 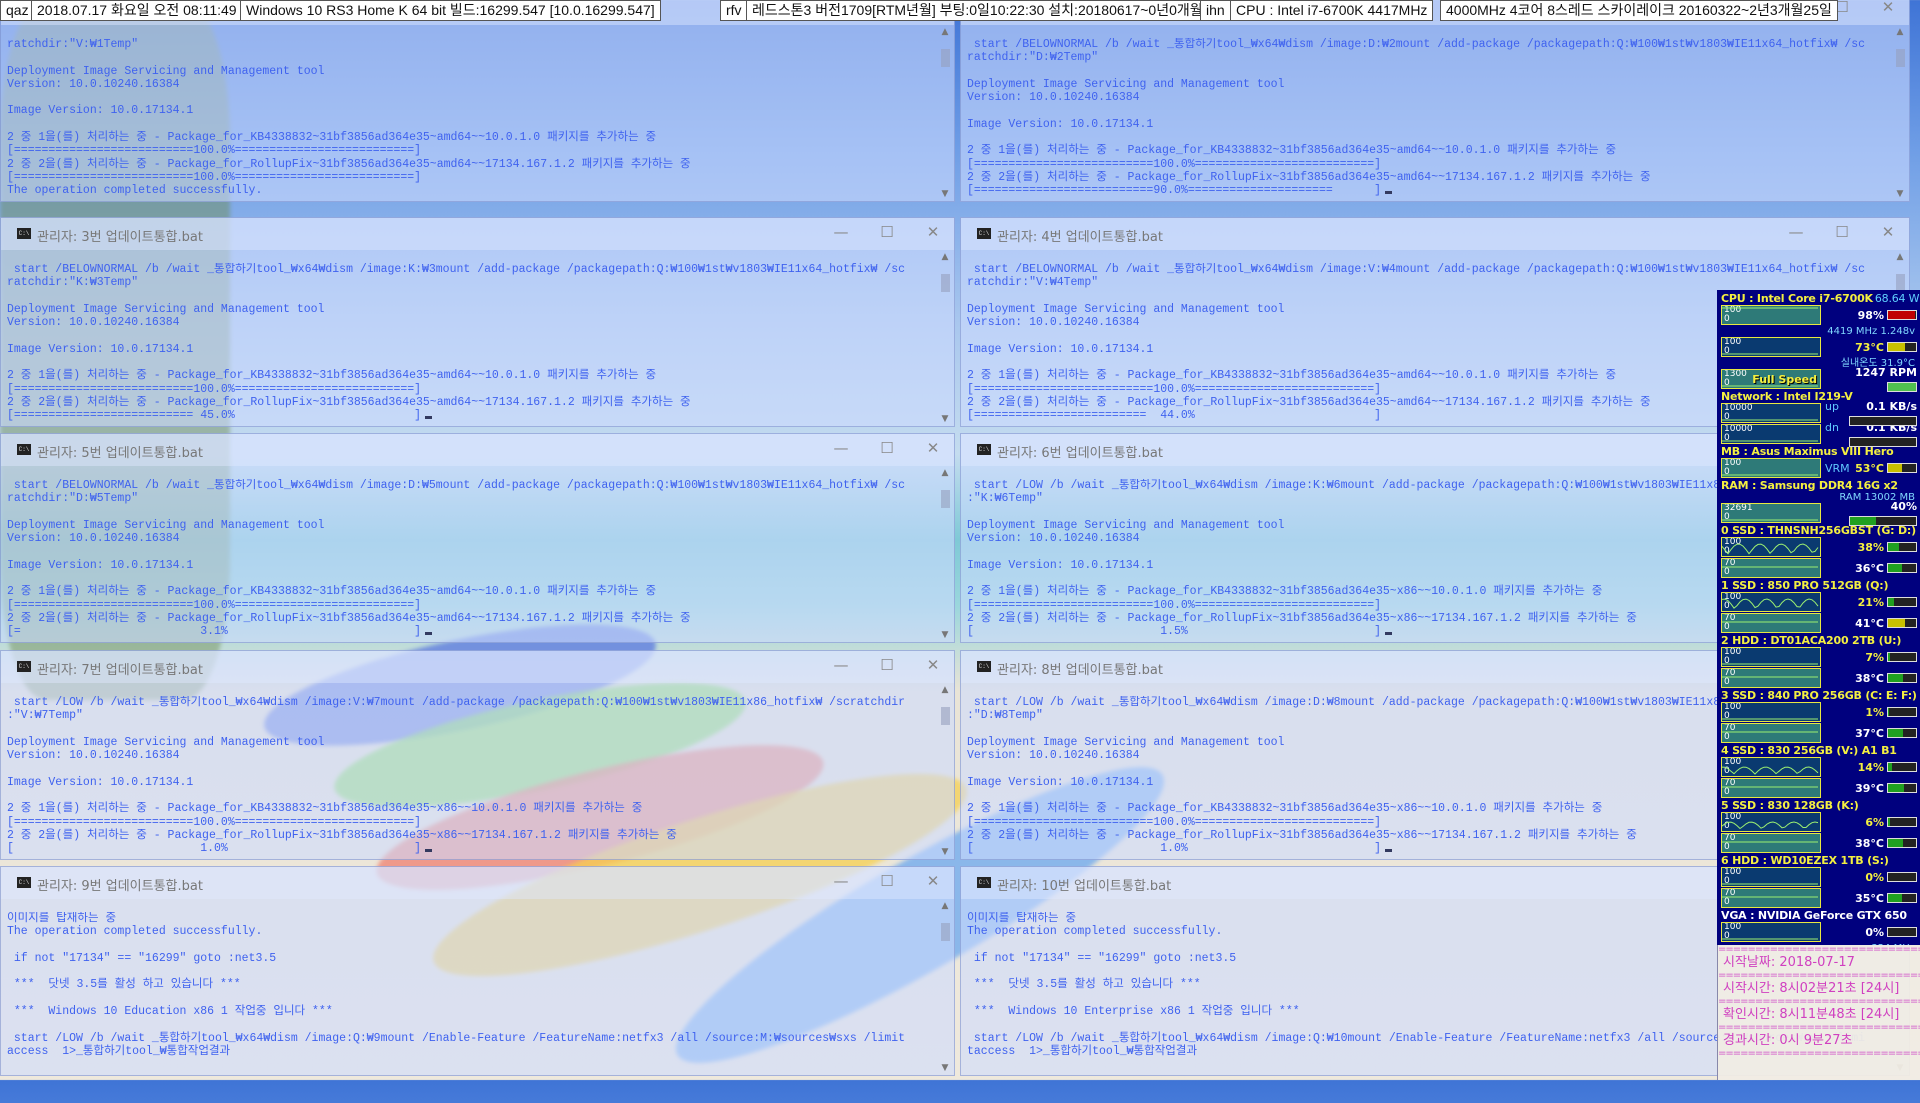 I want to click on level-bar-fill, so click(x=1889, y=657).